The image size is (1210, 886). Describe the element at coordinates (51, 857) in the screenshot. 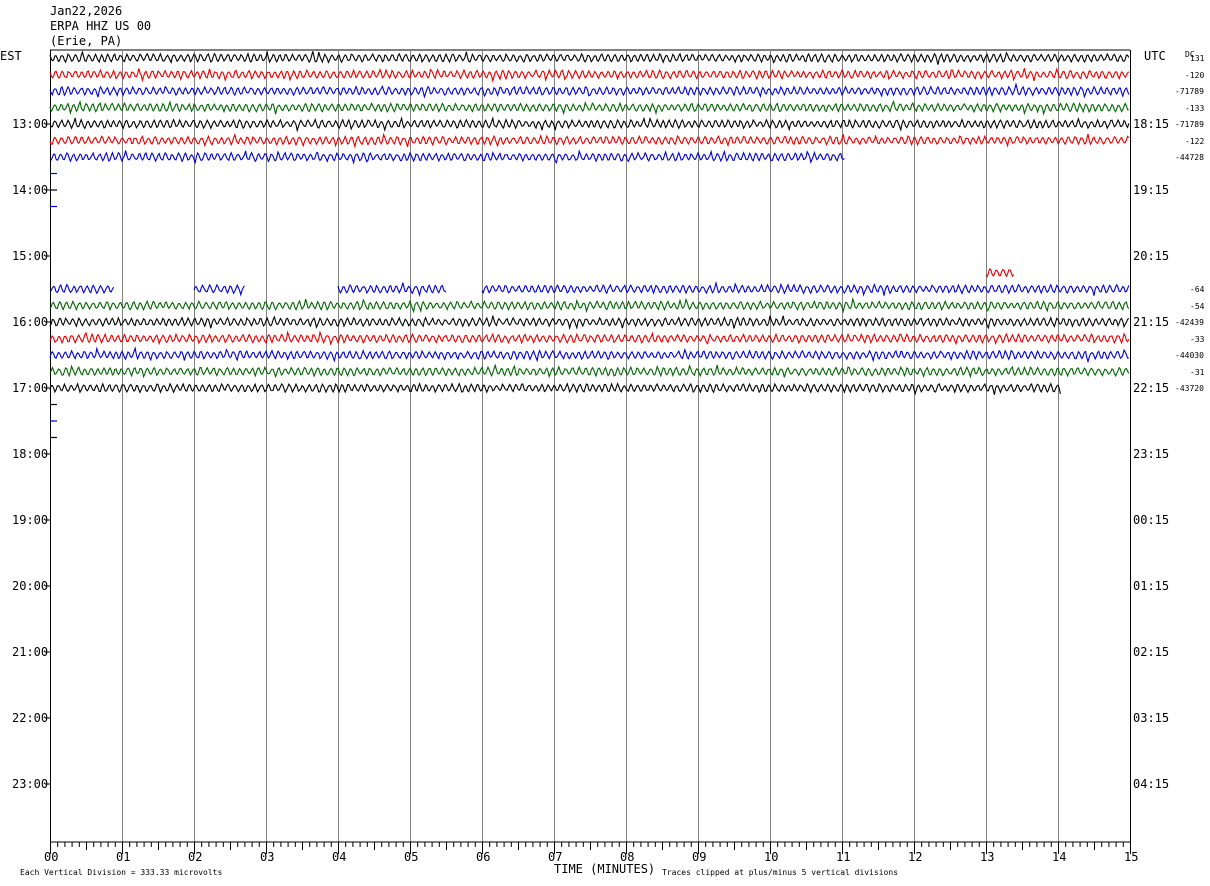

I see `x-tick-label: 00` at that location.